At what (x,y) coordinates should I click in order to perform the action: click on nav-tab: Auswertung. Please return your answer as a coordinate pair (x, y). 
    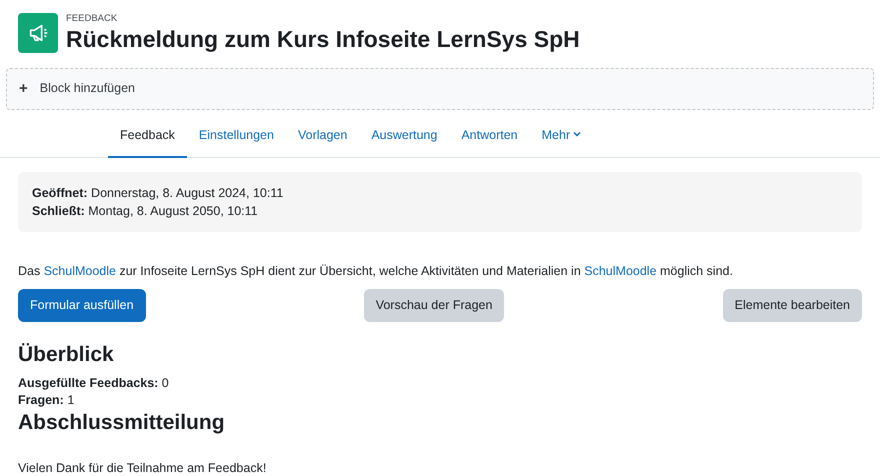
    Looking at the image, I should click on (404, 137).